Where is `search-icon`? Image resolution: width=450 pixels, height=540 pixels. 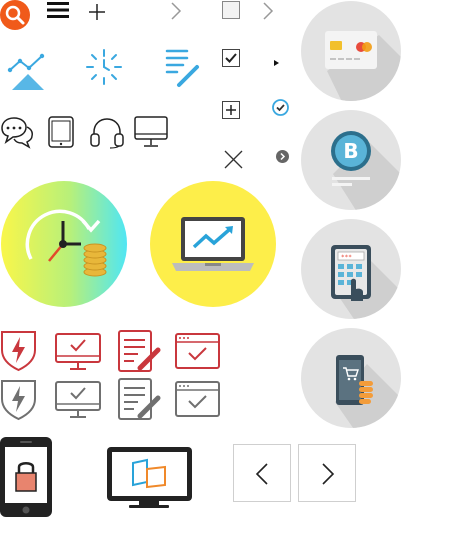
search-icon is located at coordinates (15, 15).